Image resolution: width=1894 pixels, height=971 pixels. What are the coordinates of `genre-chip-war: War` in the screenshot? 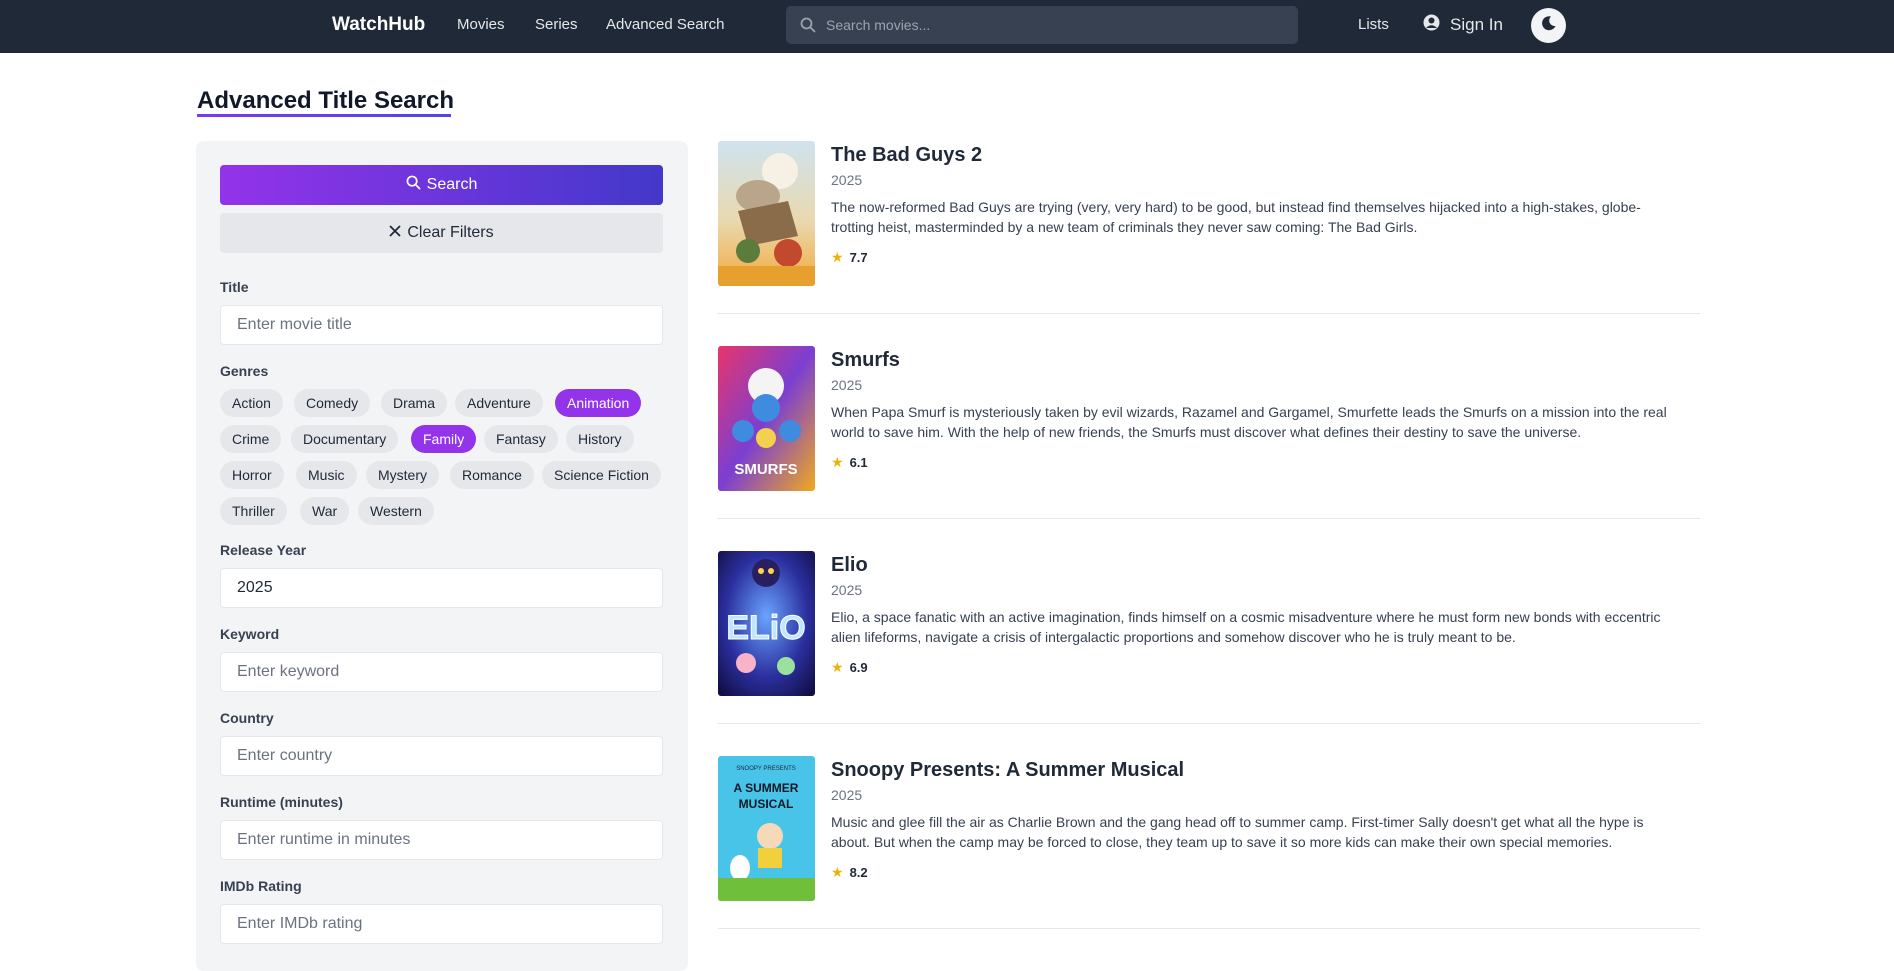 It's located at (325, 511).